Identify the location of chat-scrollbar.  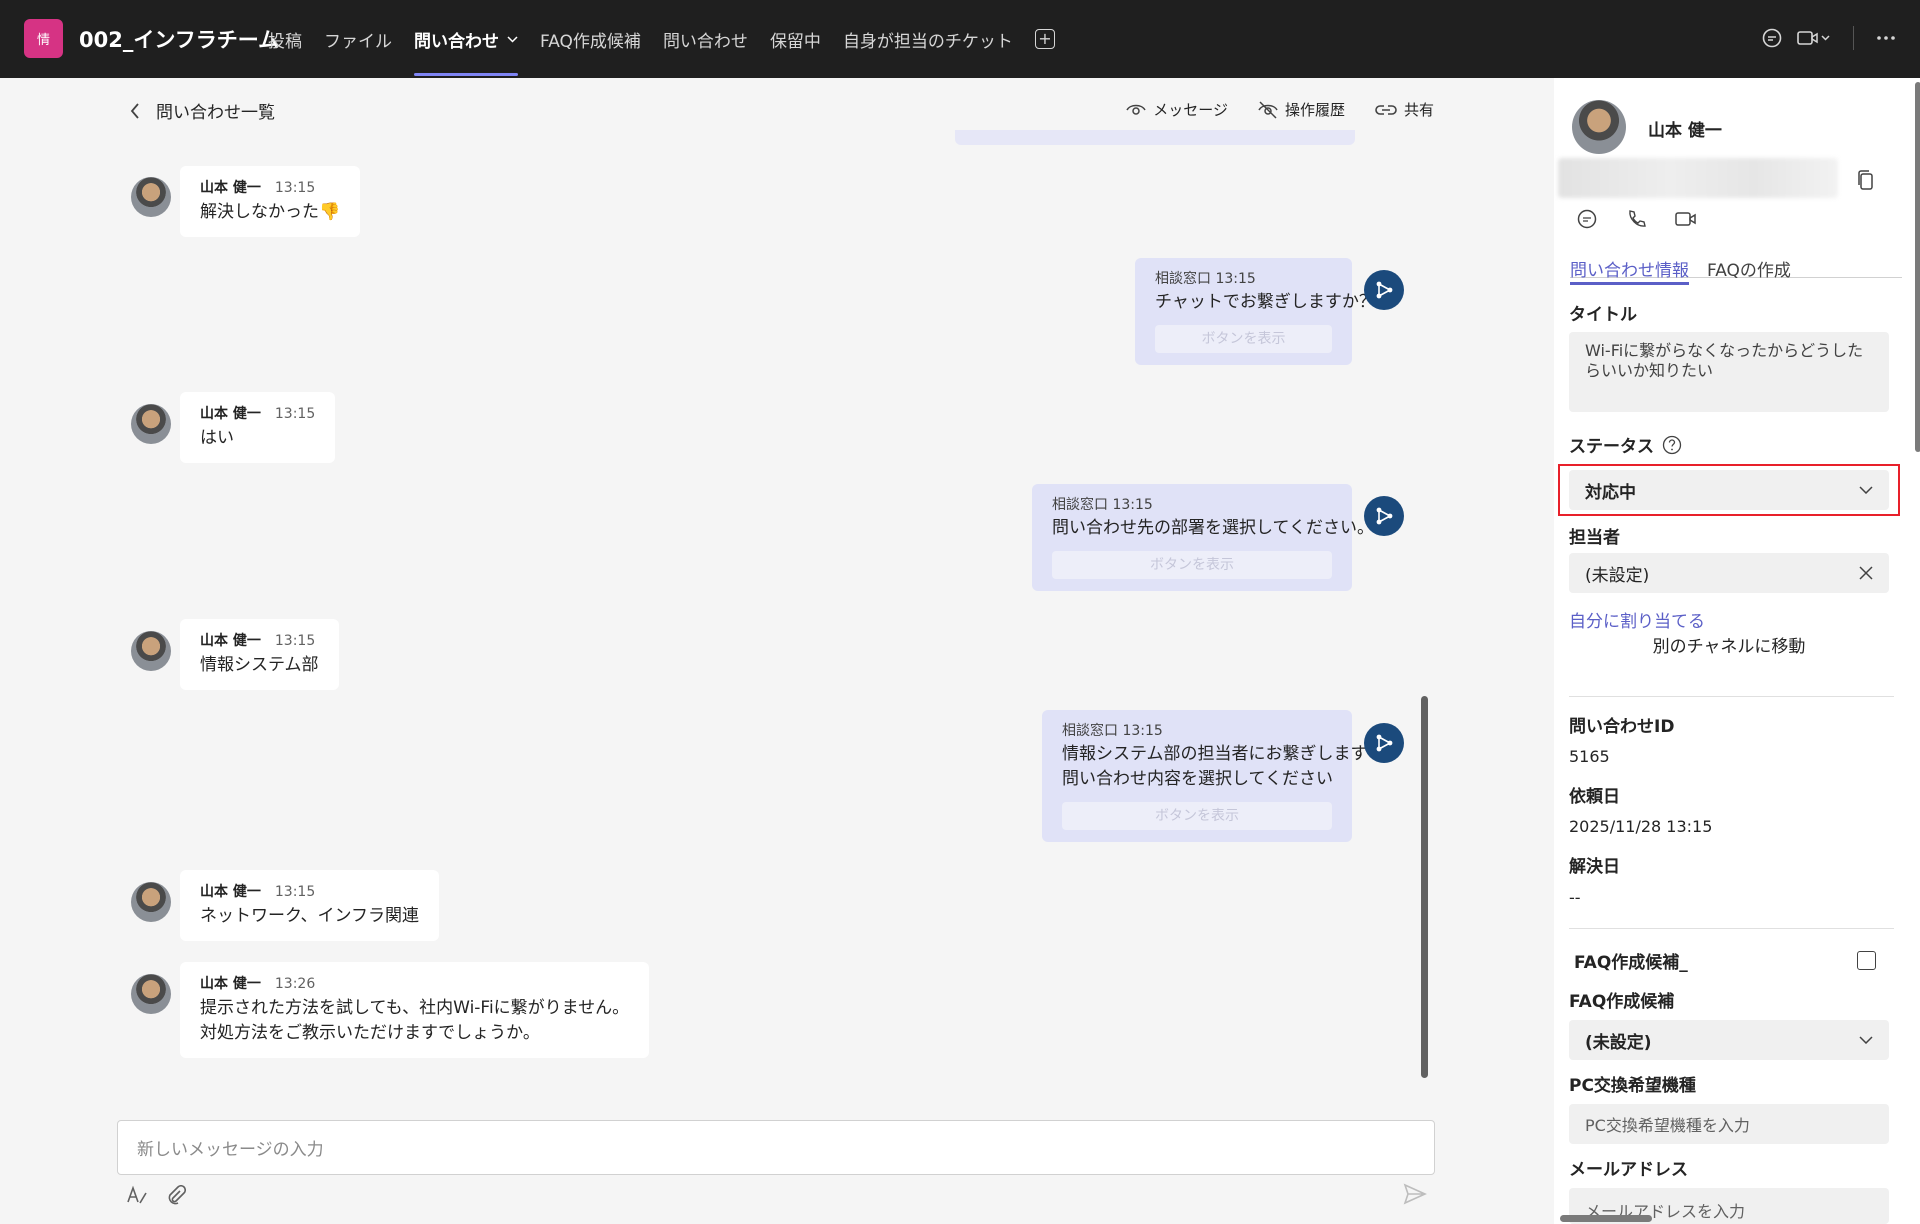
(1424, 887).